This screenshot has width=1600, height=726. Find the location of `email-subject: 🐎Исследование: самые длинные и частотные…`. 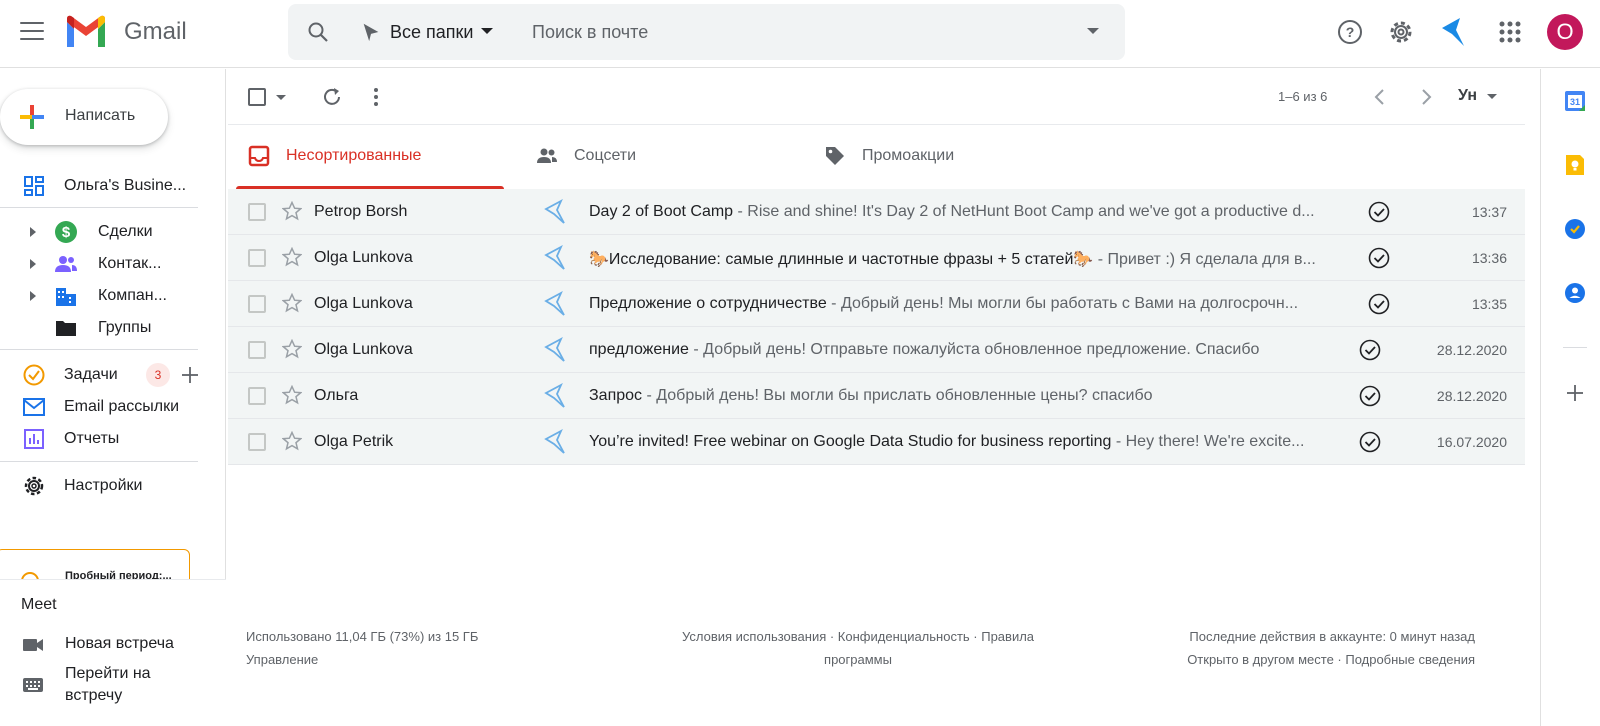

email-subject: 🐎Исследование: самые длинные и частотные… is located at coordinates (841, 259).